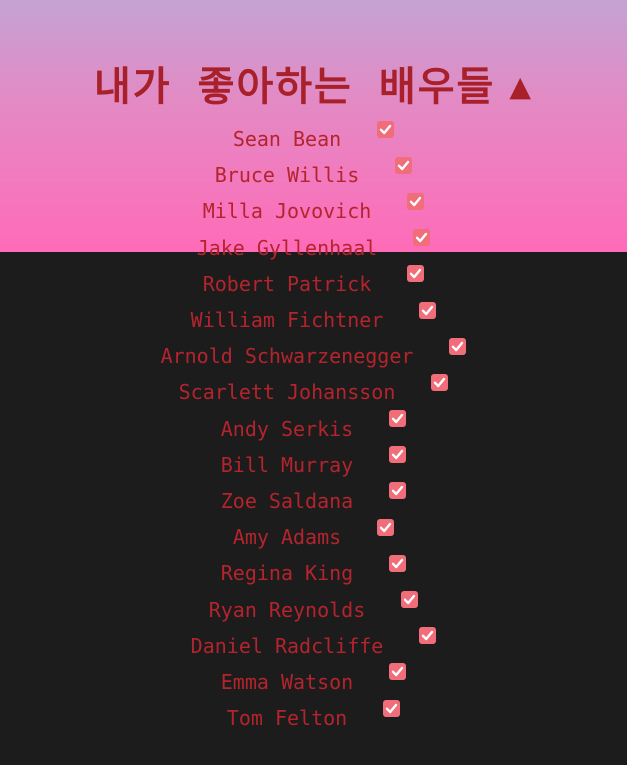 The image size is (627, 765). I want to click on actor-row: Tom Felton, so click(313, 717).